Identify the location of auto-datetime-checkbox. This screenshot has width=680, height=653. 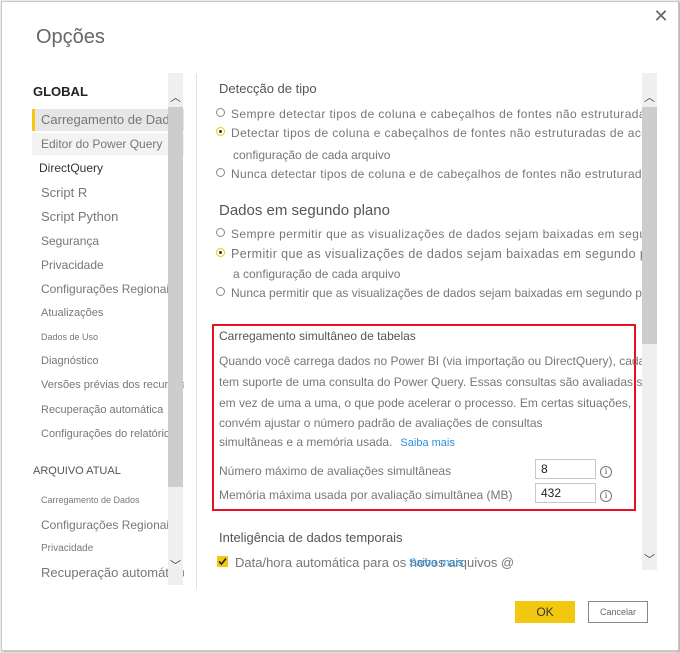
(222, 561).